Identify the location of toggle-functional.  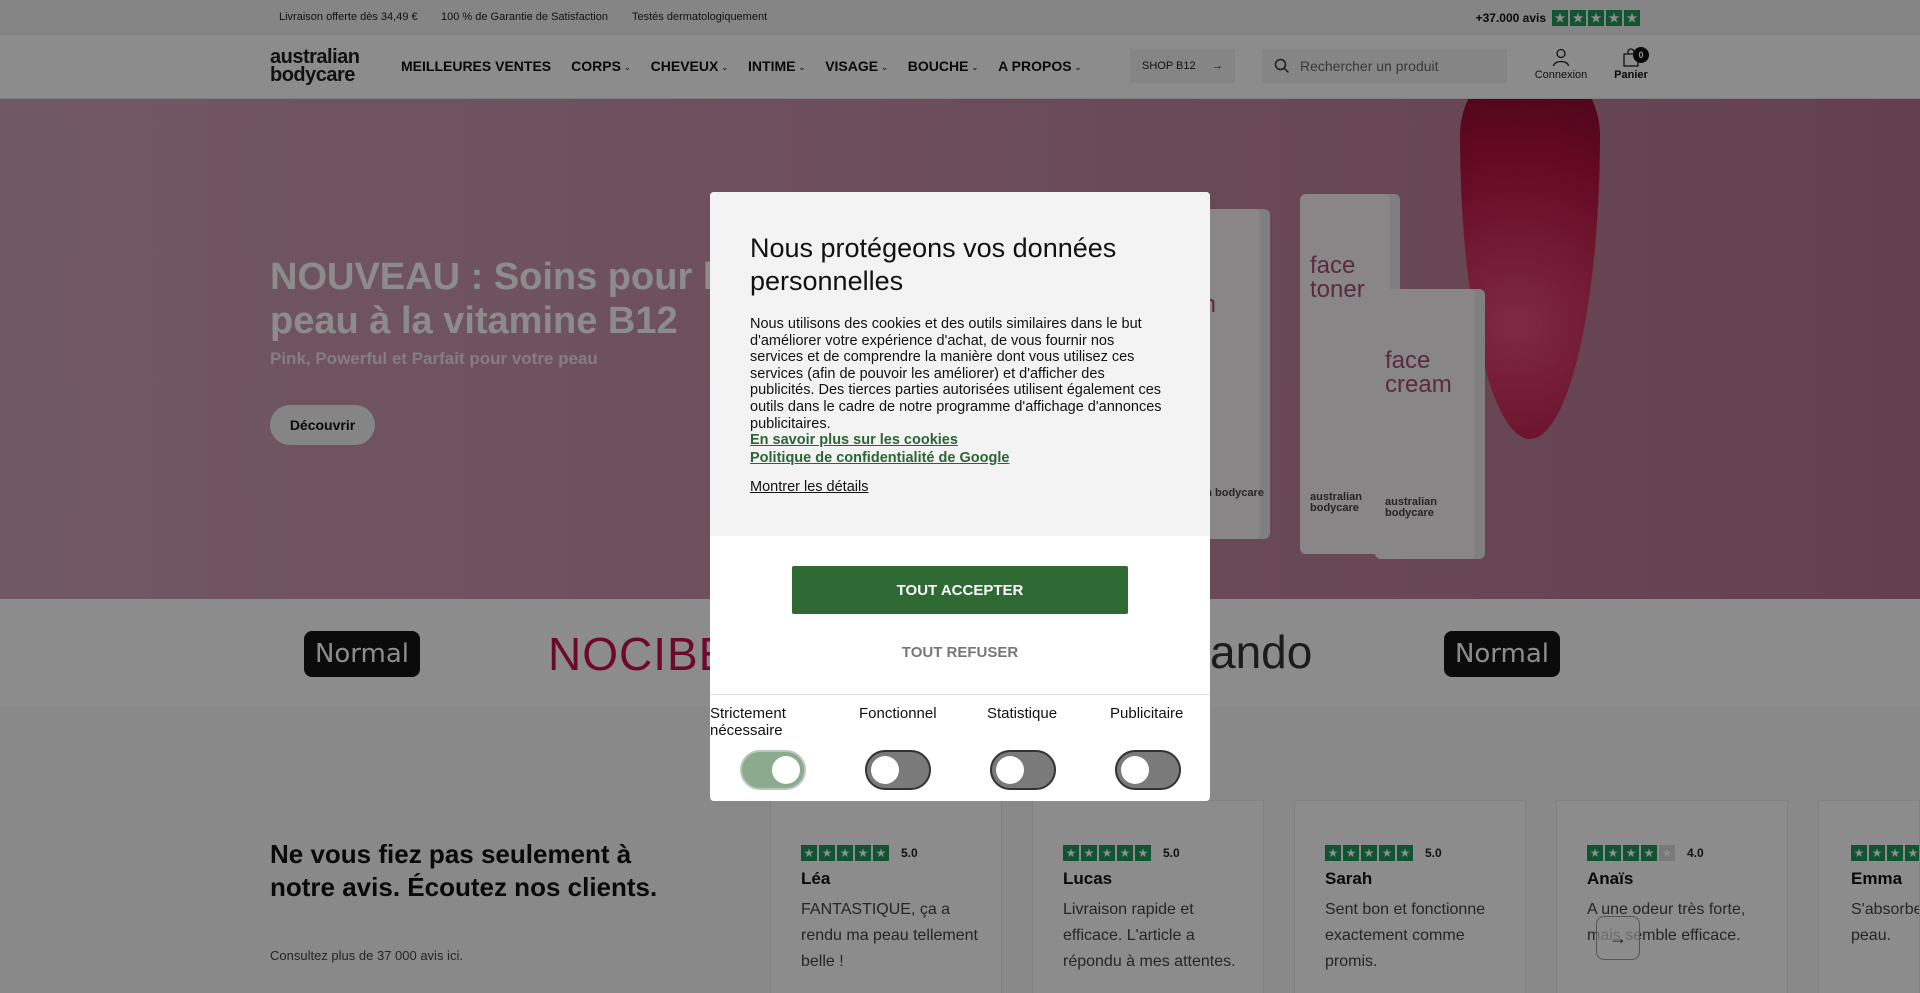
(898, 770).